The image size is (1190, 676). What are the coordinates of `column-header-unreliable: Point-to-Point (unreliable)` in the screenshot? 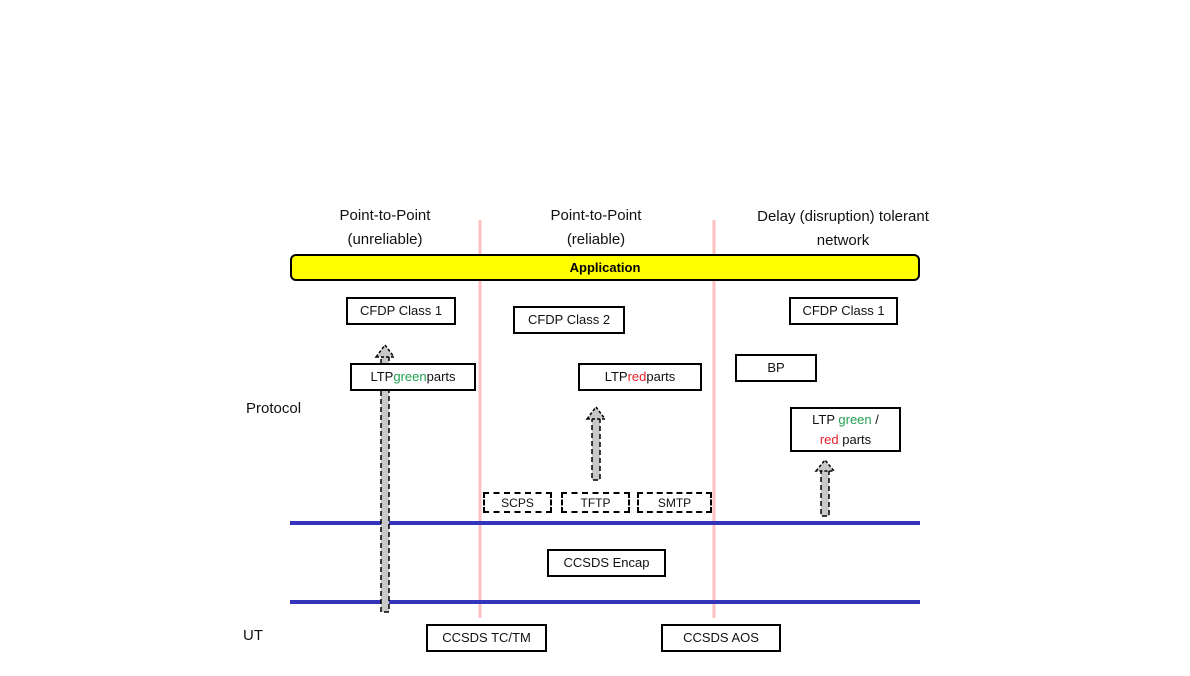 It's located at (385, 228).